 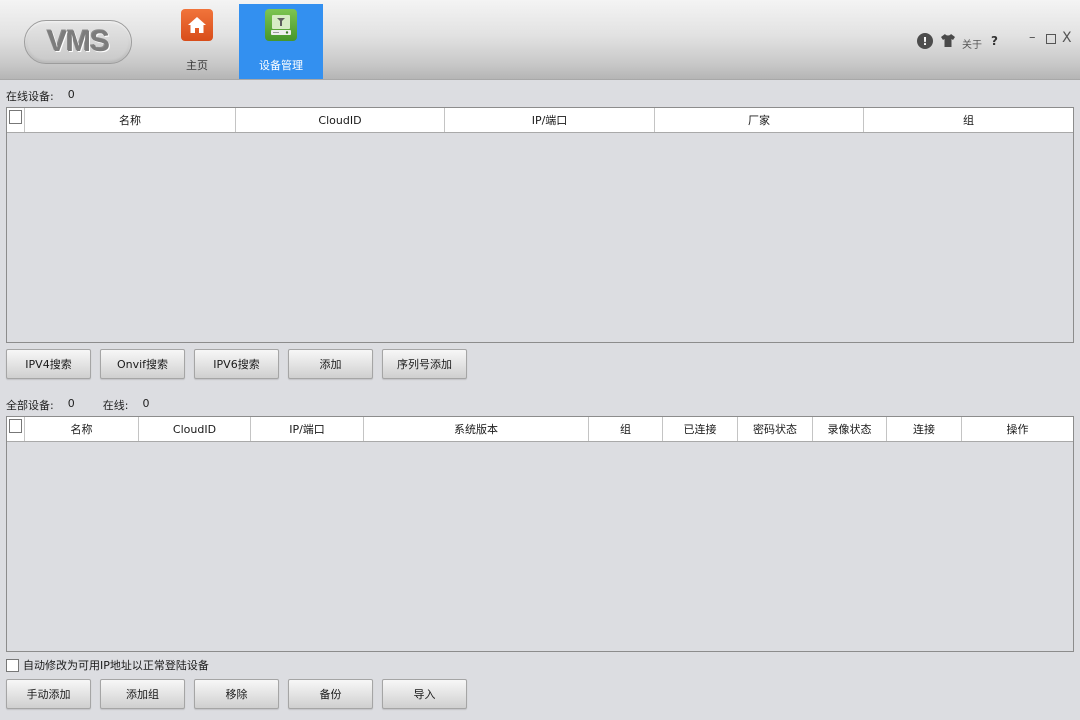 I want to click on all-online-count: 0, so click(x=146, y=403).